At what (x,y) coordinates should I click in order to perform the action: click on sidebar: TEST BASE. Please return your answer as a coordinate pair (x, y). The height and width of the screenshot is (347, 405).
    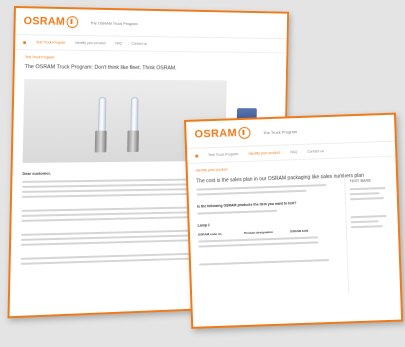
    Looking at the image, I should click on (369, 233).